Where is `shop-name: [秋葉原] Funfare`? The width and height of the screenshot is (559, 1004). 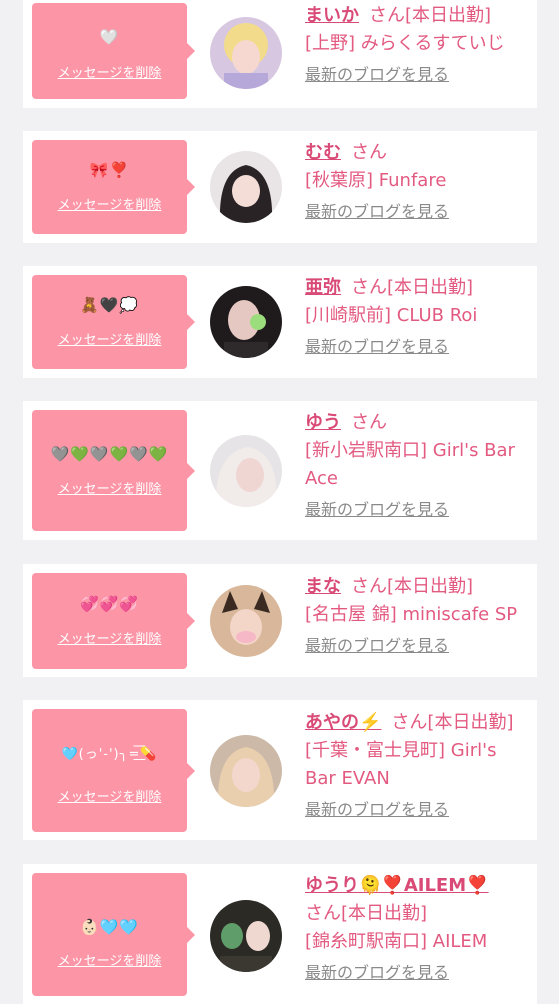
shop-name: [秋葉原] Funfare is located at coordinates (415, 181).